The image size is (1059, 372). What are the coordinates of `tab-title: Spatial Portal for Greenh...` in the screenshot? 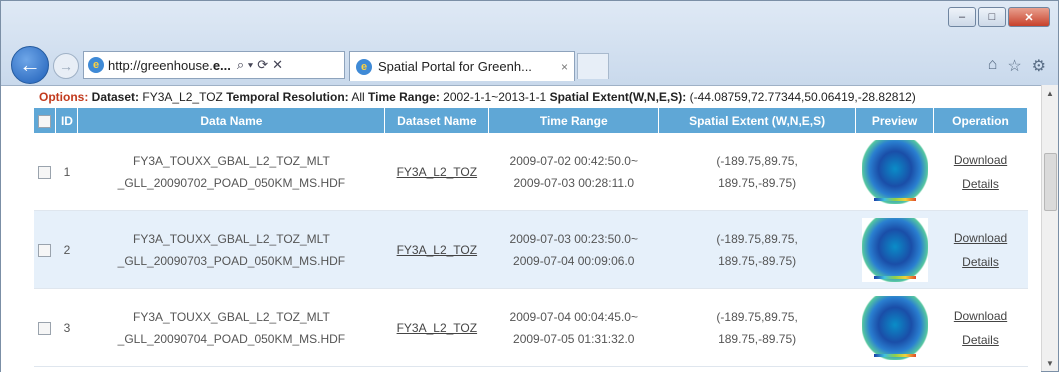 It's located at (455, 66).